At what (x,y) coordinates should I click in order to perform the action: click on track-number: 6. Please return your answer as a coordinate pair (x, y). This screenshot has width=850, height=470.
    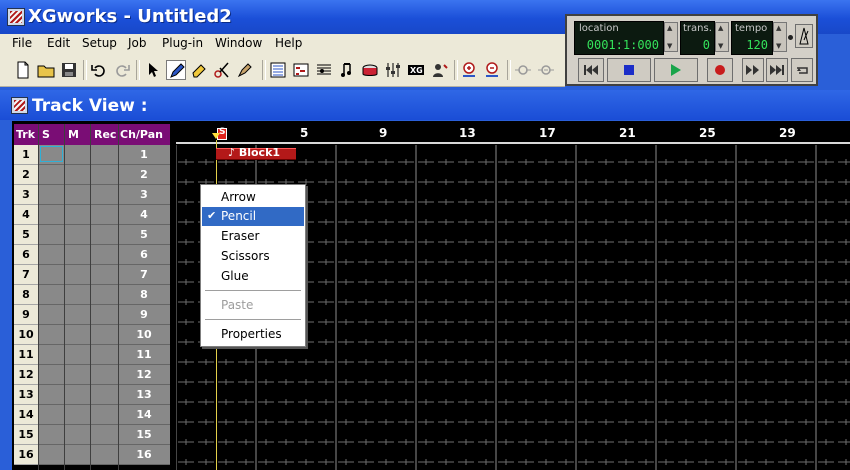
    Looking at the image, I should click on (26, 255).